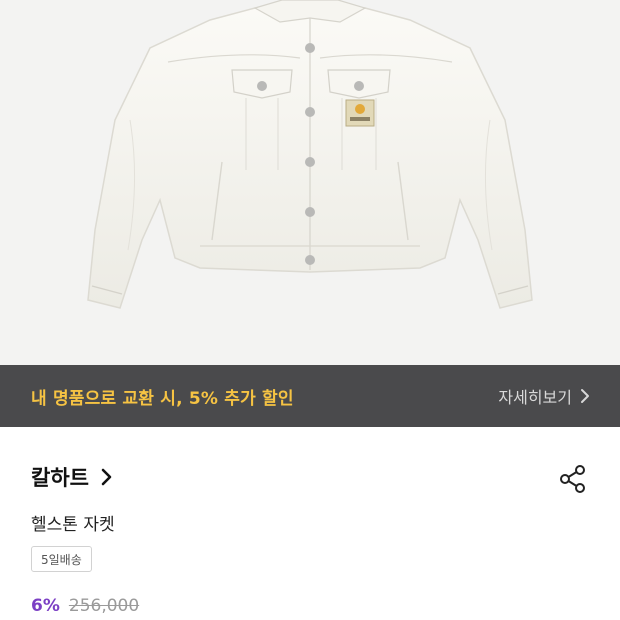 Image resolution: width=620 pixels, height=620 pixels. I want to click on brand-link: 칼하트, so click(72, 477).